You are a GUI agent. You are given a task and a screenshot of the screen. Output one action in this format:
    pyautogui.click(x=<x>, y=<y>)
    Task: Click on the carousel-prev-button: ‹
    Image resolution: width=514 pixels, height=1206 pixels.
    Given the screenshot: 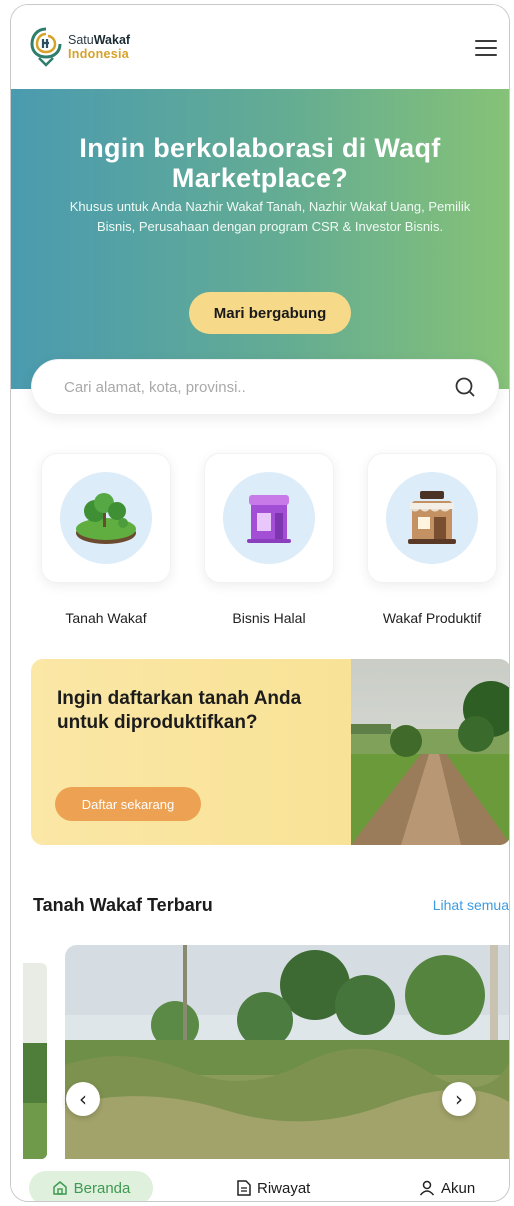 What is the action you would take?
    pyautogui.click(x=83, y=1099)
    